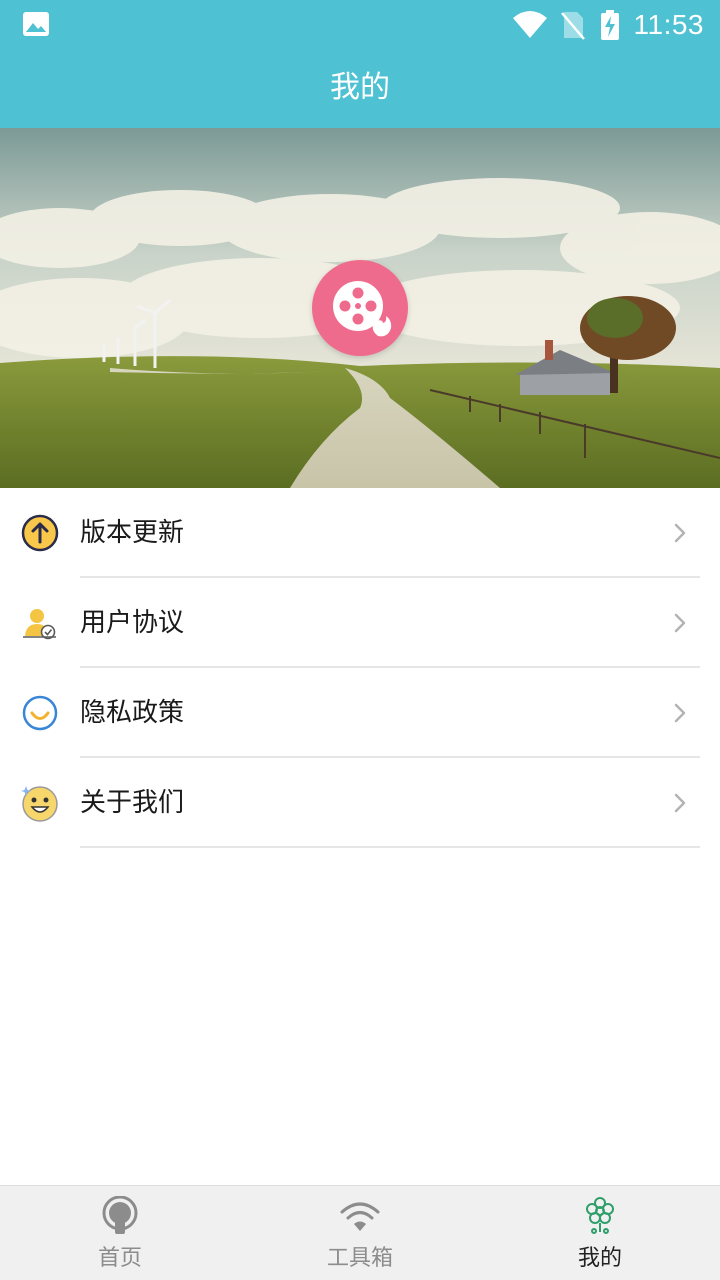 Image resolution: width=720 pixels, height=1280 pixels. I want to click on mine-flower-icon, so click(600, 1215).